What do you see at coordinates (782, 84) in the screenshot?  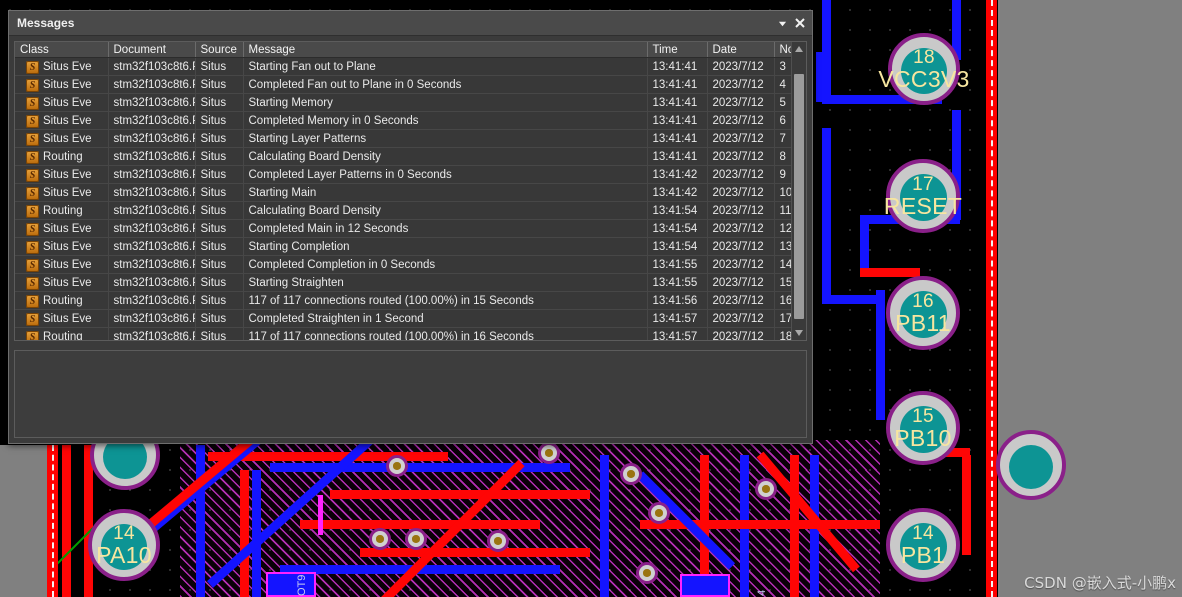 I see `cell-no: 4` at bounding box center [782, 84].